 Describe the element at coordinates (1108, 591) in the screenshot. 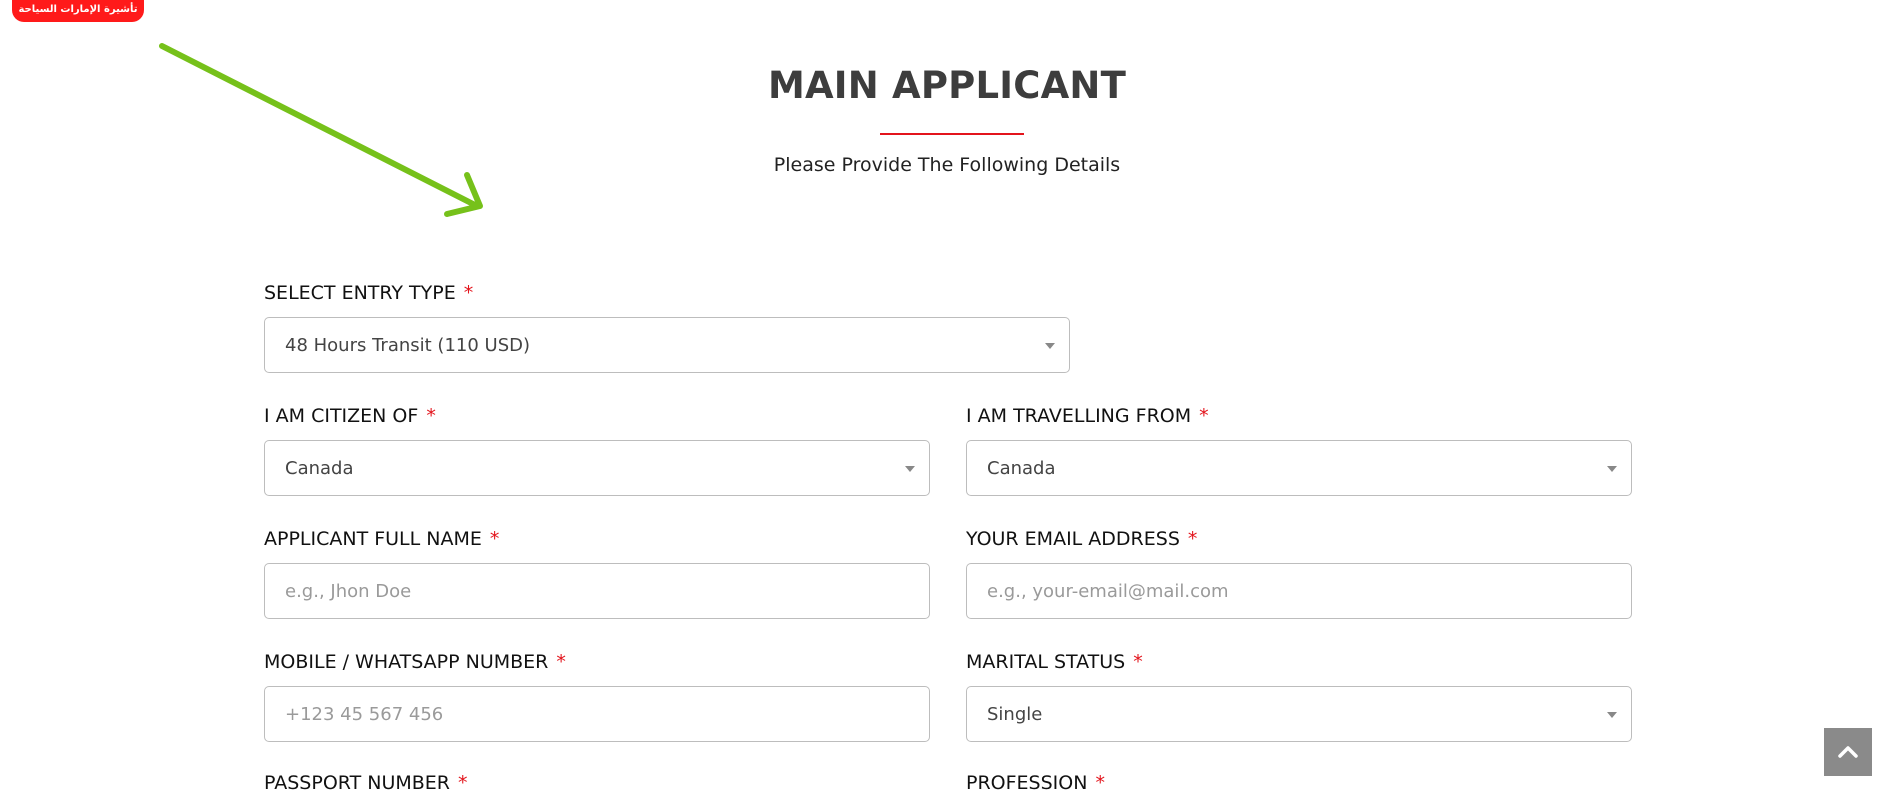

I see `email-placeholder: e.g., your-email@mail.com` at that location.